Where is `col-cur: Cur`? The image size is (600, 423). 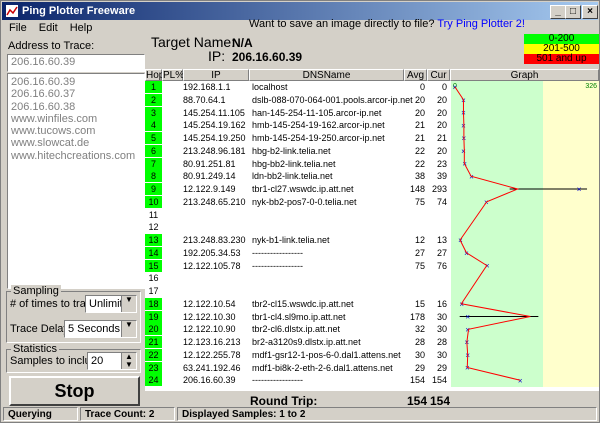
col-cur: Cur is located at coordinates (438, 75).